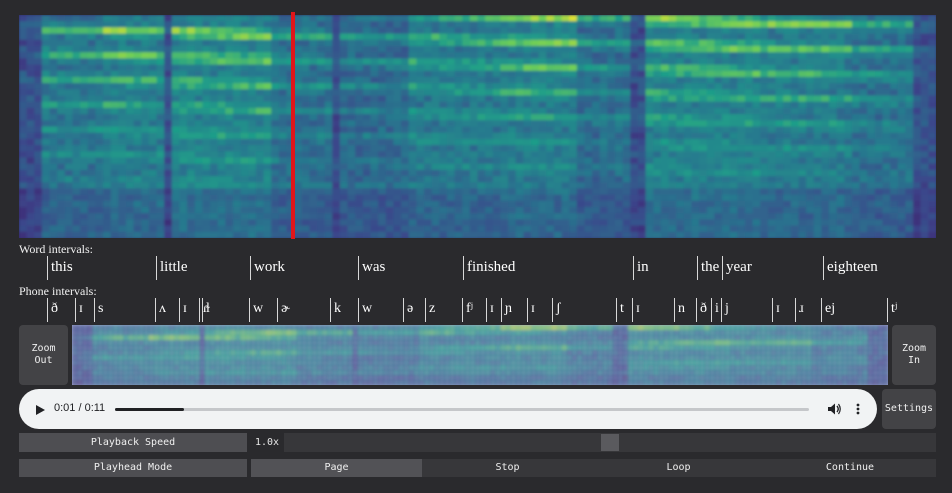  I want to click on playback-speed-button: Playback Speed, so click(133, 442).